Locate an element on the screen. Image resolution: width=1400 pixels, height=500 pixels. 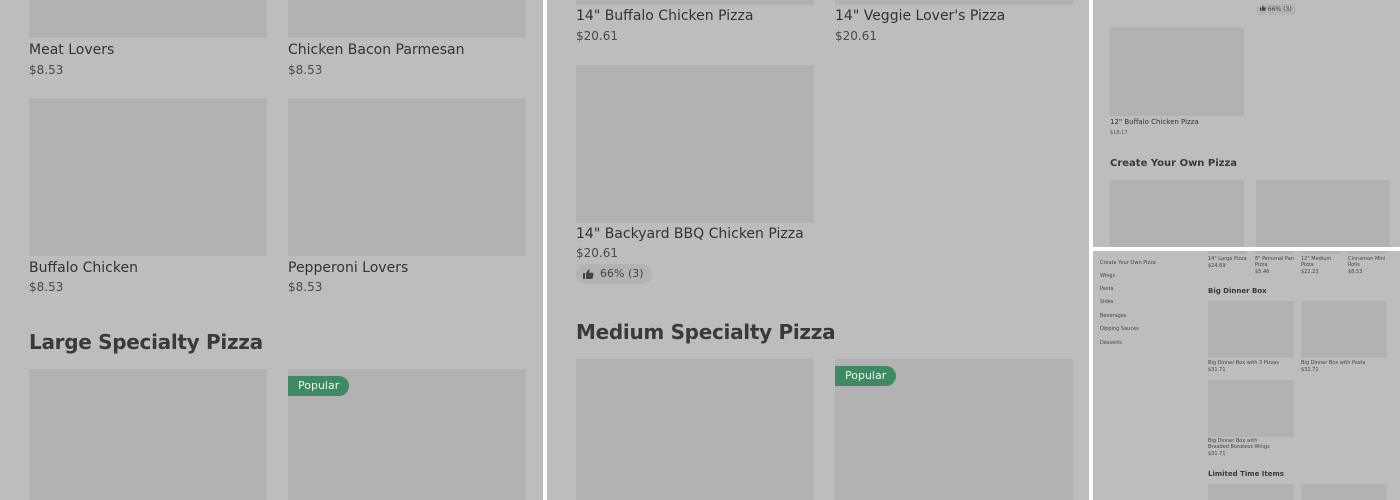
nav-item-dipping-sauces: Dipping Sauces is located at coordinates (1119, 329).